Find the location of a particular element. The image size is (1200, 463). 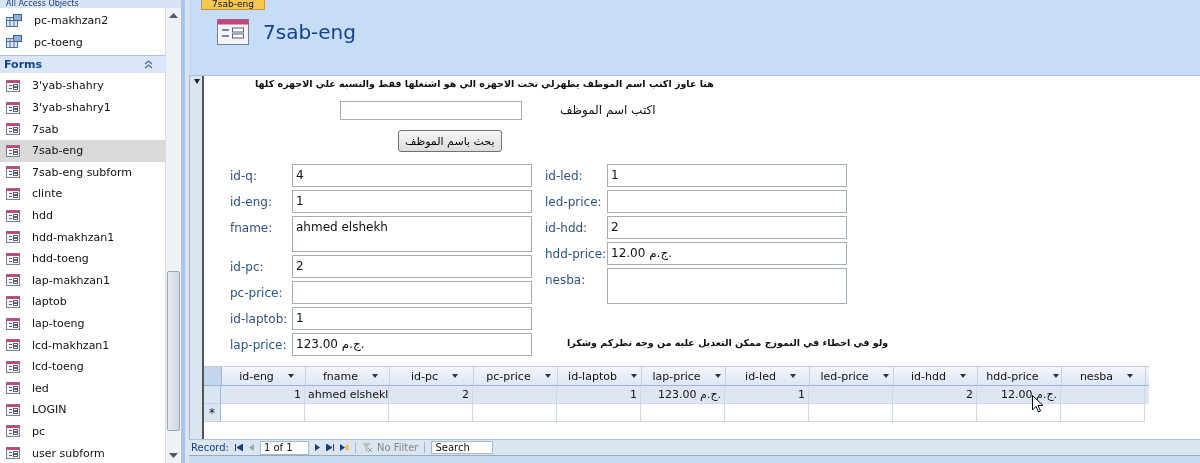

nav-item: lcd-toeng is located at coordinates (82, 366).